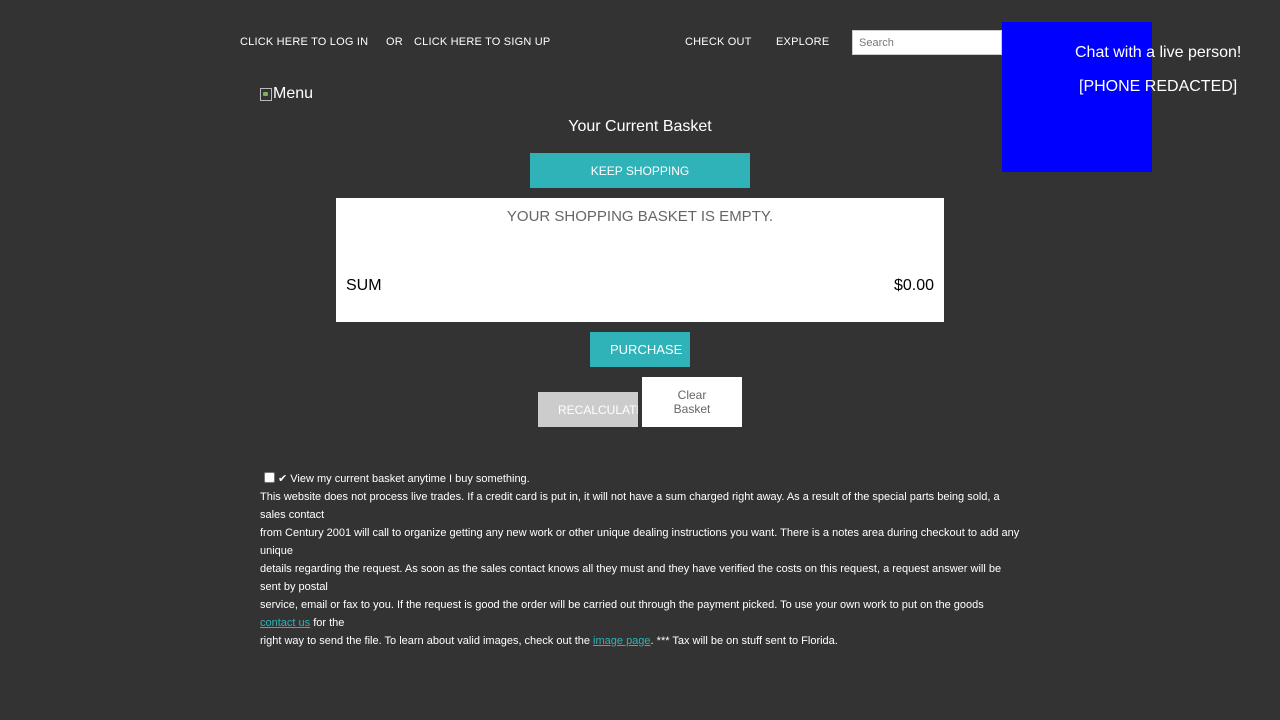 Image resolution: width=1280 pixels, height=720 pixels. I want to click on chat-phone: [PHONE REDACTED], so click(1158, 86).